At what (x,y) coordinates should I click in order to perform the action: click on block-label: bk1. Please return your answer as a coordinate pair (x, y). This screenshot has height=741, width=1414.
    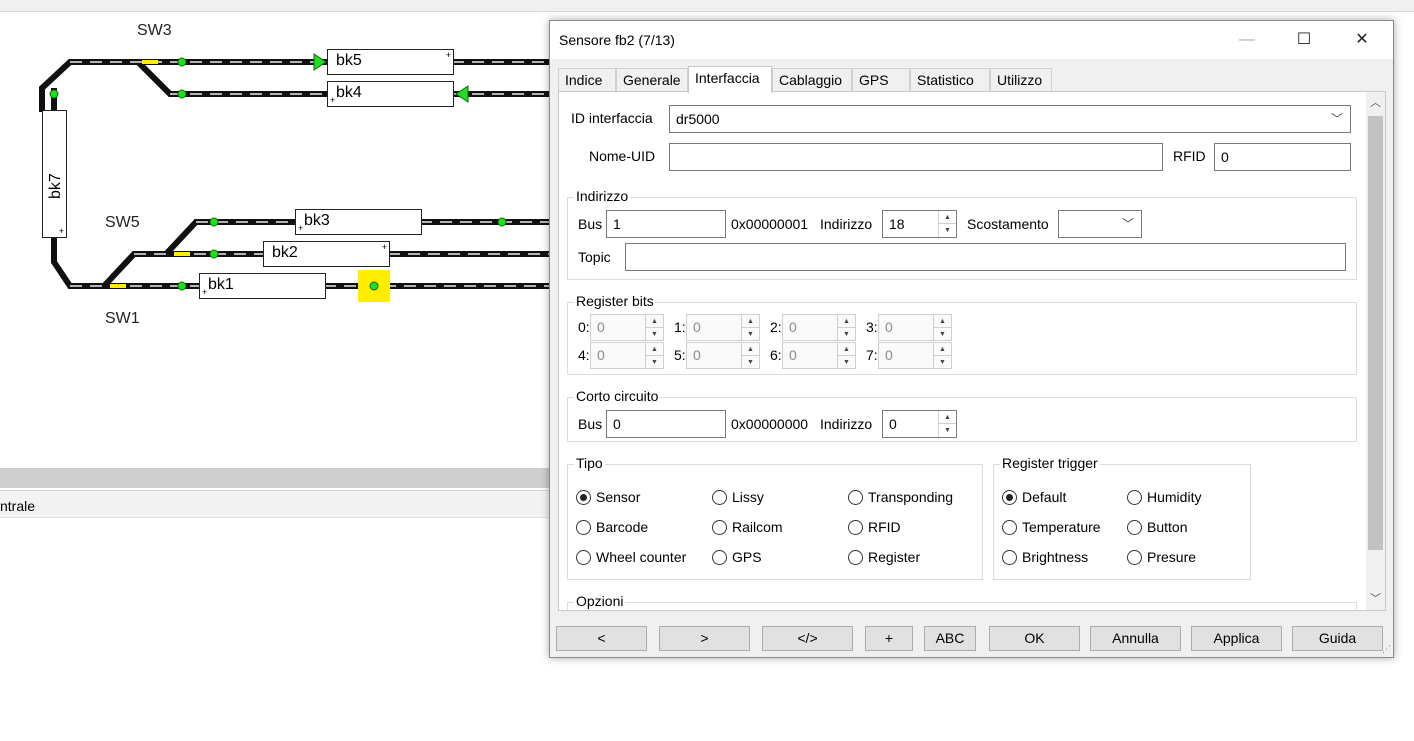
    Looking at the image, I should click on (221, 284).